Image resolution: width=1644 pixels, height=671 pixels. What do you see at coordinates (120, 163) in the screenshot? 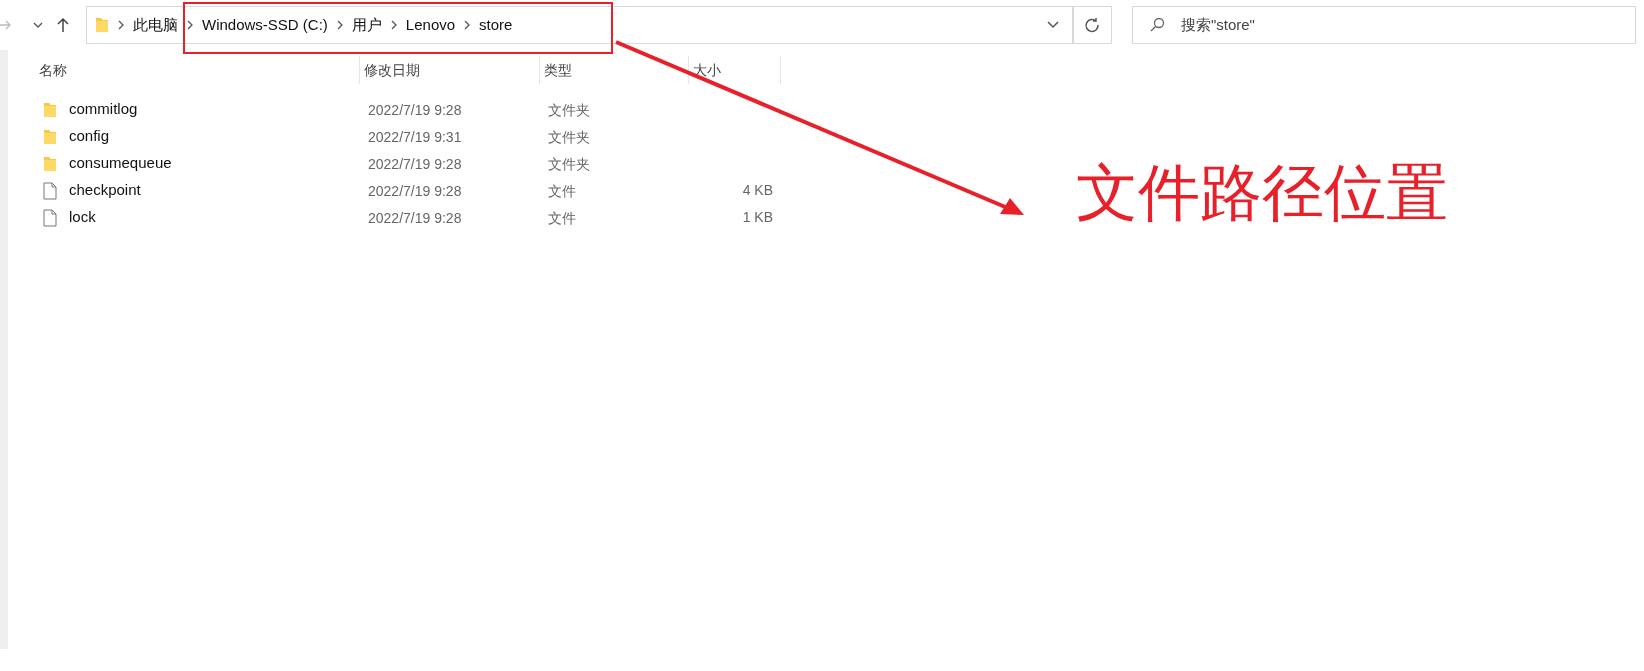
I see `file-name: consumequeue` at bounding box center [120, 163].